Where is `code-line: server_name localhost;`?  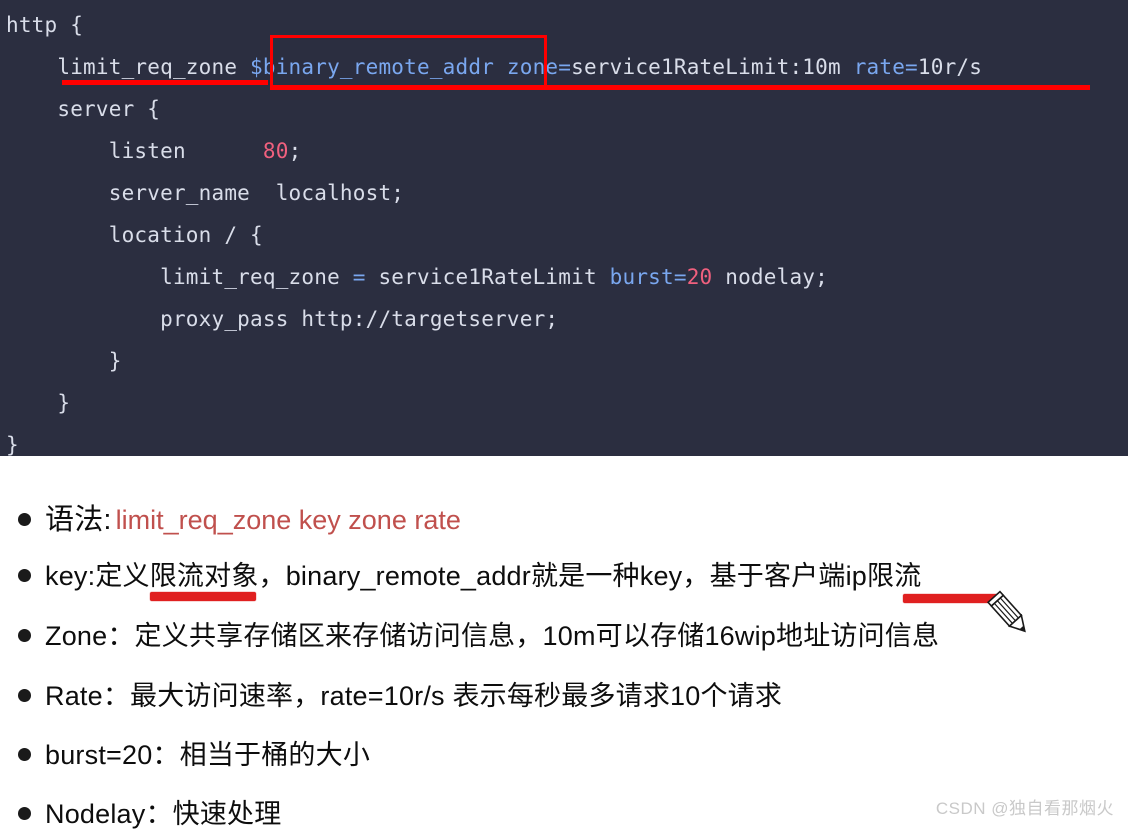
code-line: server_name localhost; is located at coordinates (564, 193).